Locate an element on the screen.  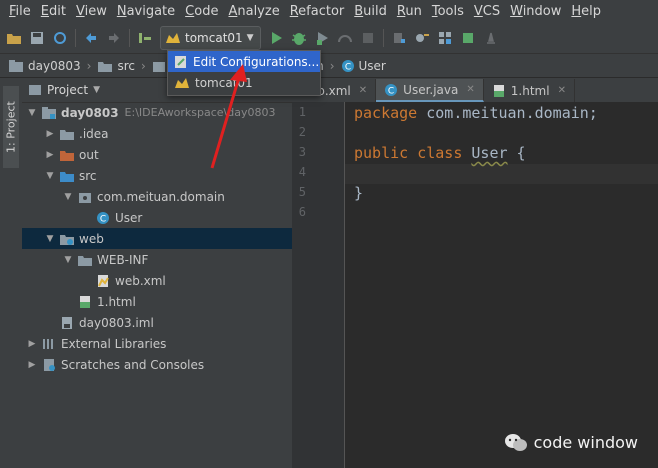
annotation-arrow is located at coordinates (228, 116).